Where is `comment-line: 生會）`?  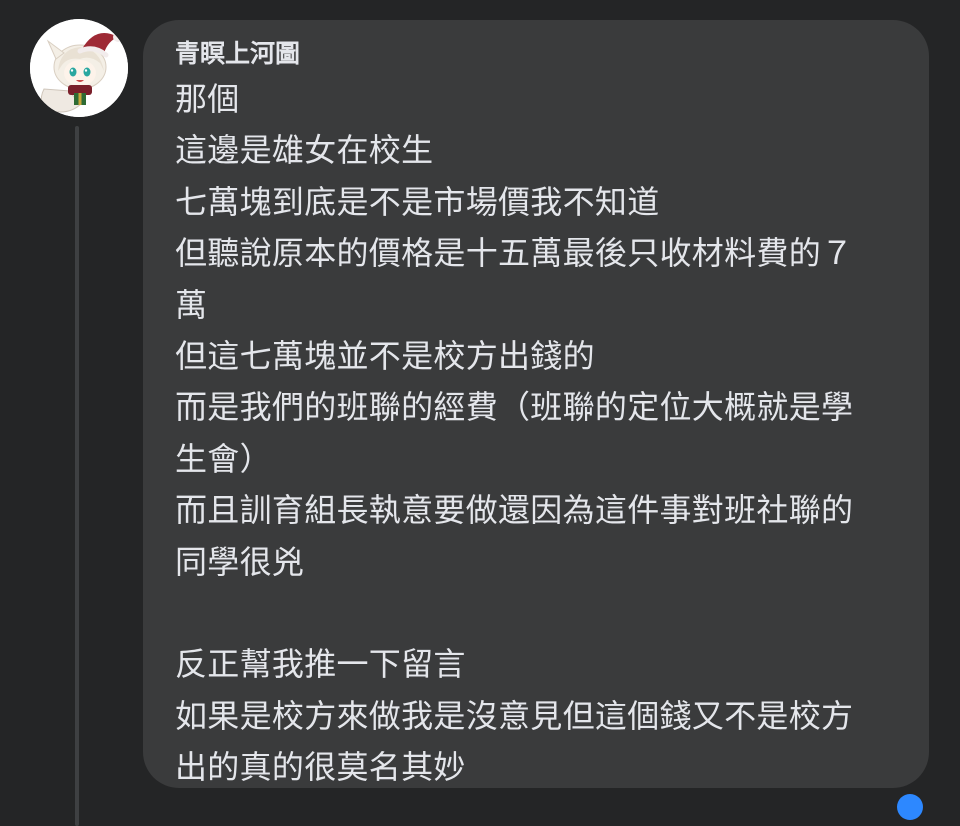
comment-line: 生會） is located at coordinates (223, 458).